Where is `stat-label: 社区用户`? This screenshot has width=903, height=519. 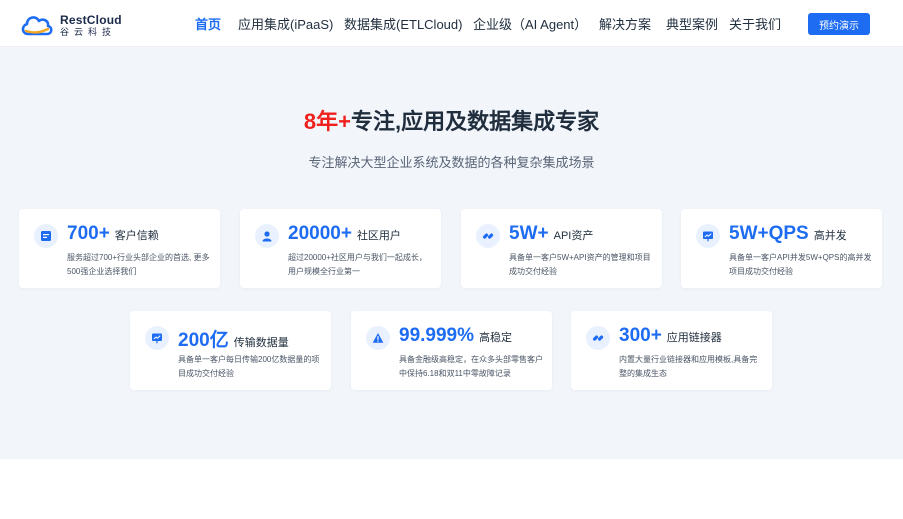
stat-label: 社区用户 is located at coordinates (378, 236).